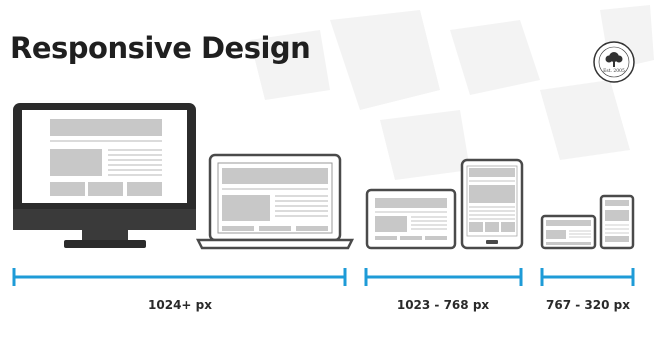  I want to click on range-bar-tablet, so click(443, 277).